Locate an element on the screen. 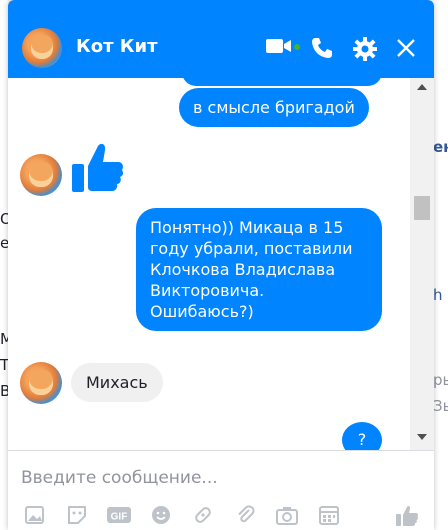 The height and width of the screenshot is (530, 448). bg-fragment: Зь is located at coordinates (440, 406).